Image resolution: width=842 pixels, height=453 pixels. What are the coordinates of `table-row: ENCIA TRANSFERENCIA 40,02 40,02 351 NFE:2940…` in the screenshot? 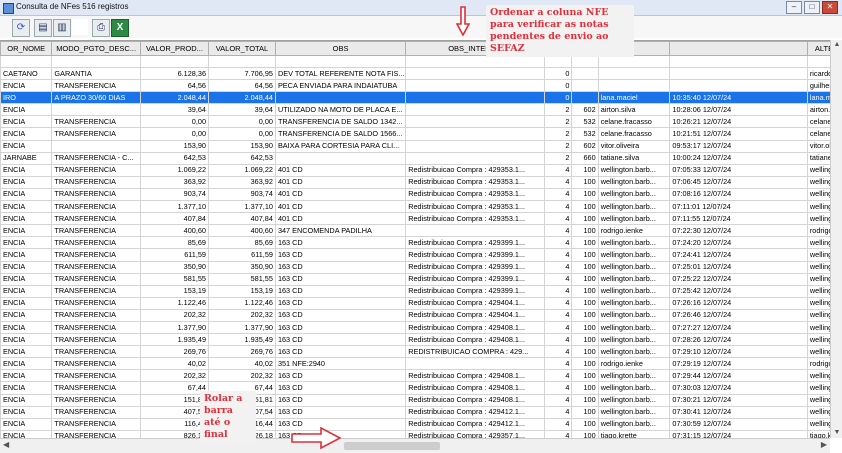 It's located at (415, 364).